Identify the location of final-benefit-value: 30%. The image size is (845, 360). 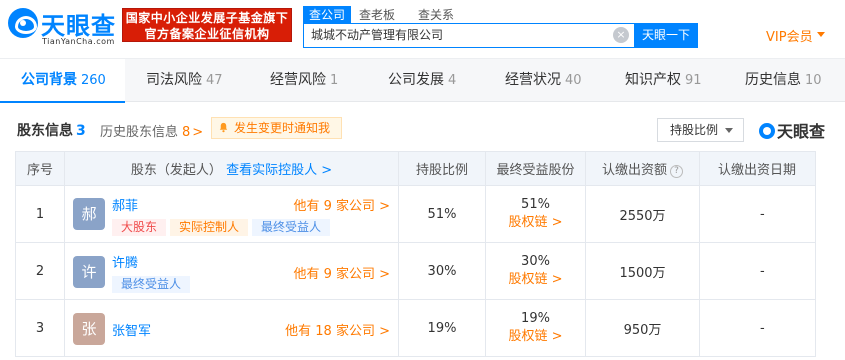
(535, 261).